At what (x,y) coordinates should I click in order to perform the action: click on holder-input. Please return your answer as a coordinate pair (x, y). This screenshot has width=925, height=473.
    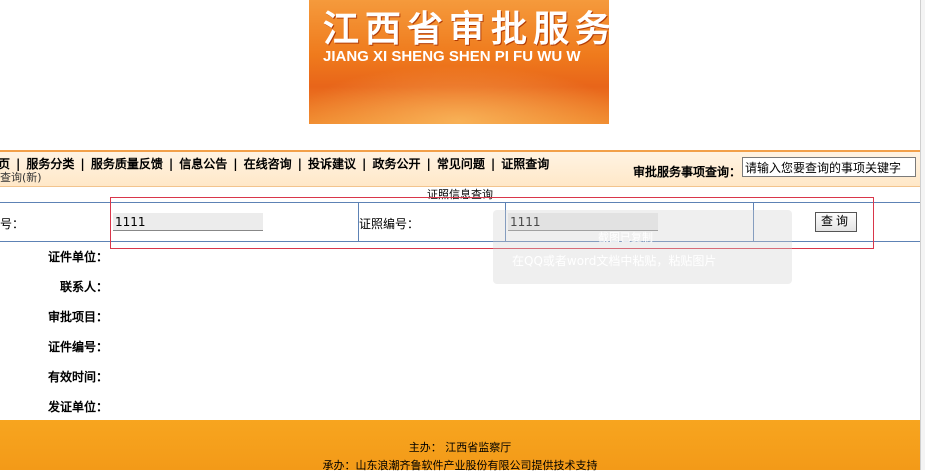
    Looking at the image, I should click on (188, 222).